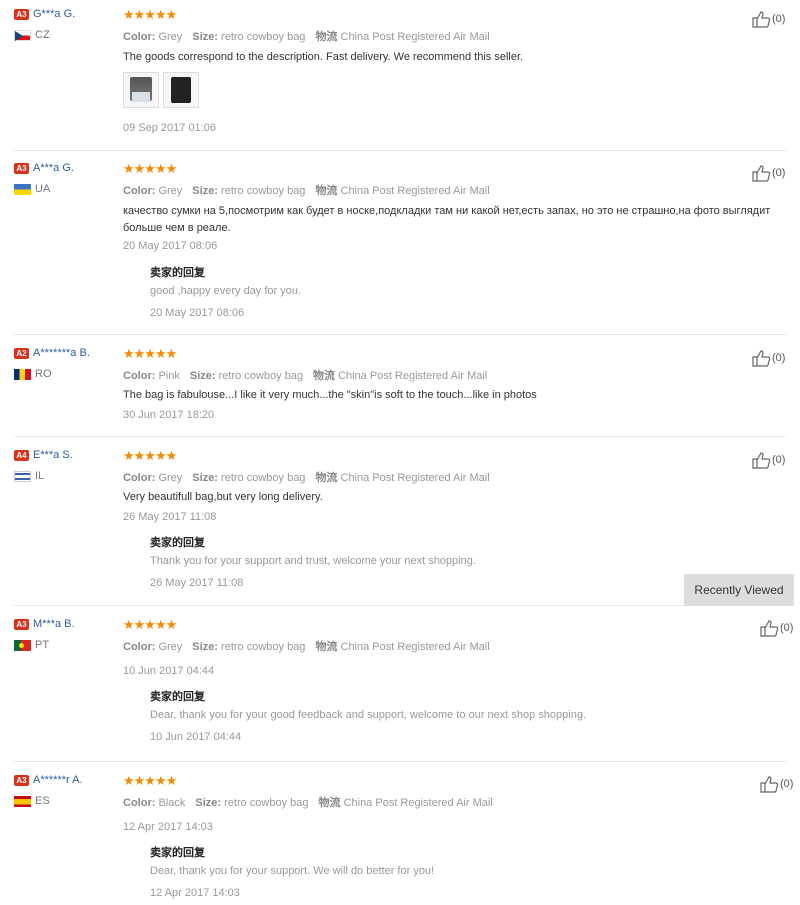  What do you see at coordinates (44, 634) in the screenshot?
I see `reviewer-info: A3 M***a B. PT` at bounding box center [44, 634].